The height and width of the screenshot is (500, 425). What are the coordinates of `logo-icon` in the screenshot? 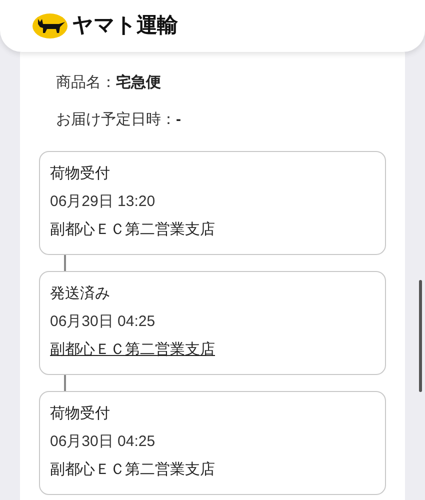 It's located at (50, 26).